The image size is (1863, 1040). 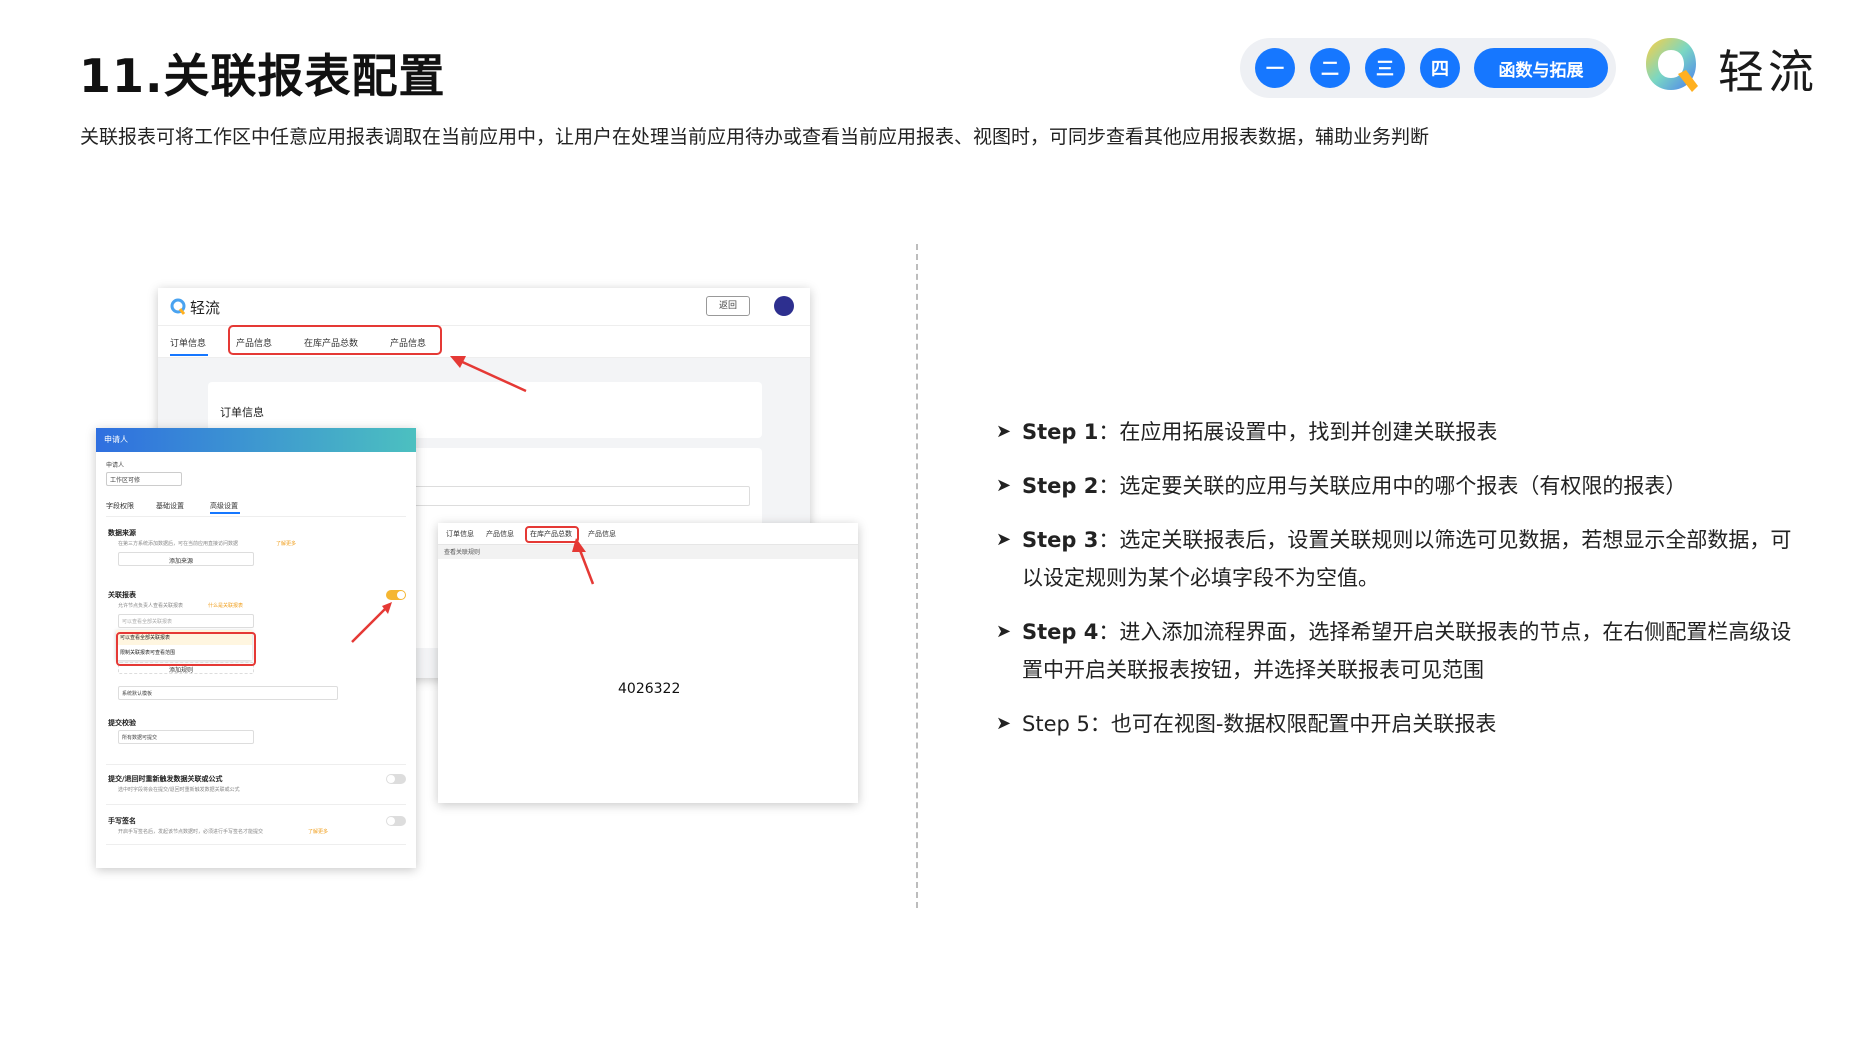 What do you see at coordinates (120, 506) in the screenshot?
I see `panel-tab-fields: 字段权限` at bounding box center [120, 506].